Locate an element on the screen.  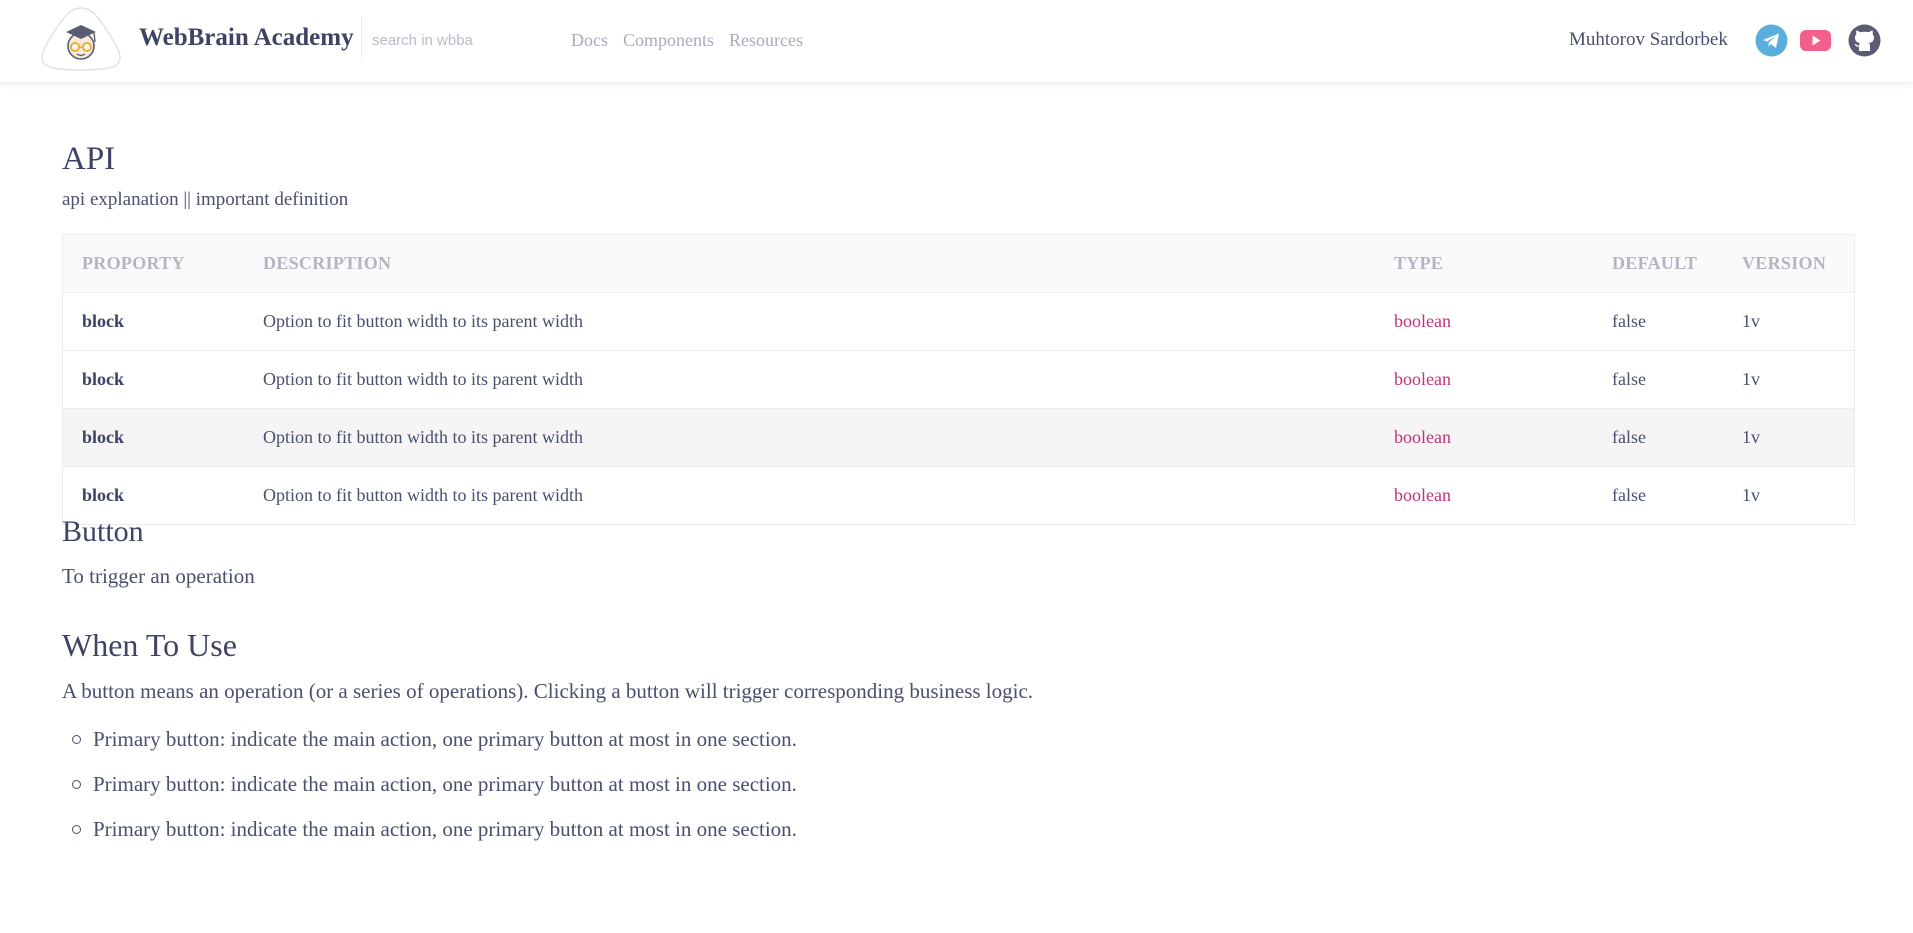
nav-components: Components is located at coordinates (668, 40).